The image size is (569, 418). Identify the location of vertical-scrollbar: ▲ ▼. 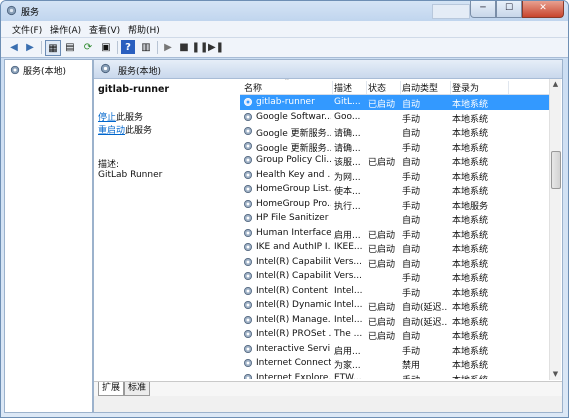
(555, 229).